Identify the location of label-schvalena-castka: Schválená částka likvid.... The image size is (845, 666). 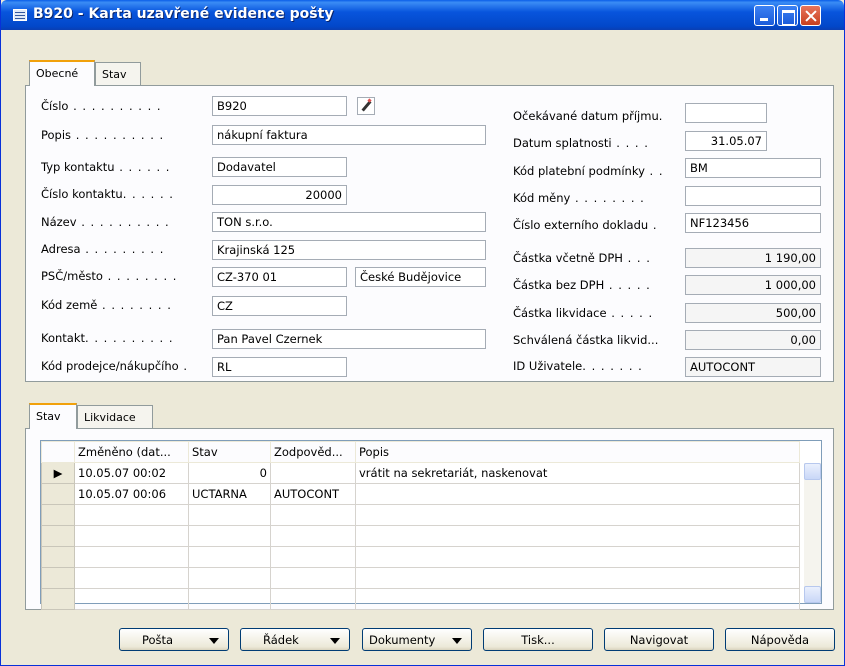
(586, 340).